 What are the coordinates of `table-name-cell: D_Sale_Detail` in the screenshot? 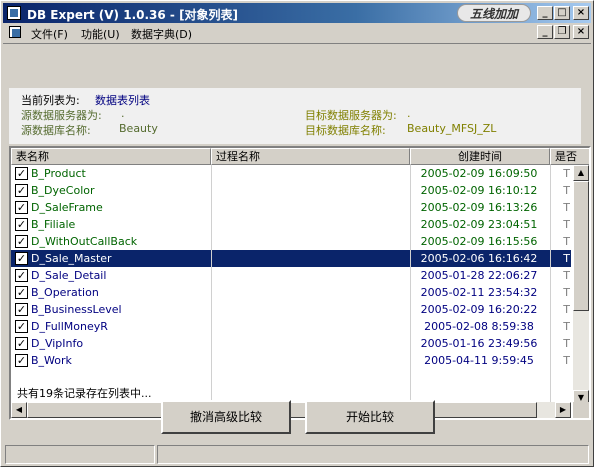 It's located at (69, 275).